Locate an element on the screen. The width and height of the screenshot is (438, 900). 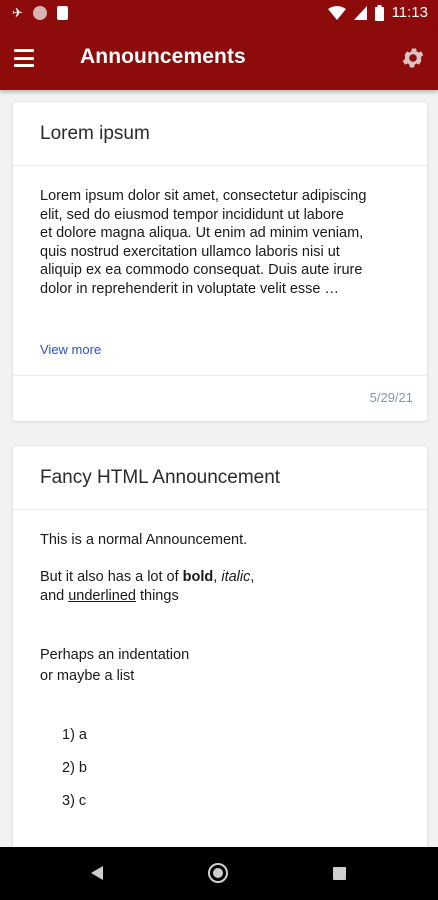
list-item: 3) c is located at coordinates (74, 801).